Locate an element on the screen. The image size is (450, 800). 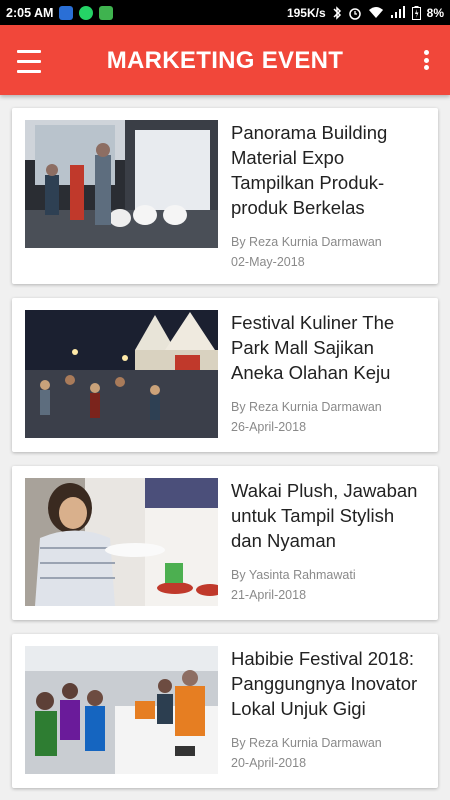
article-date: 20-April-2018 is located at coordinates (269, 763).